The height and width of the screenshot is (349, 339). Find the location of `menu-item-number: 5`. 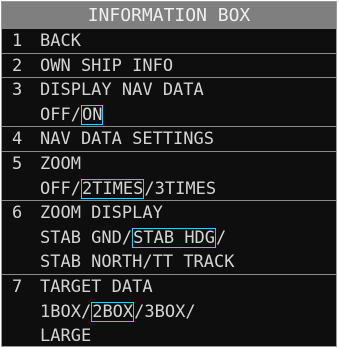

menu-item-number: 5 is located at coordinates (17, 163).